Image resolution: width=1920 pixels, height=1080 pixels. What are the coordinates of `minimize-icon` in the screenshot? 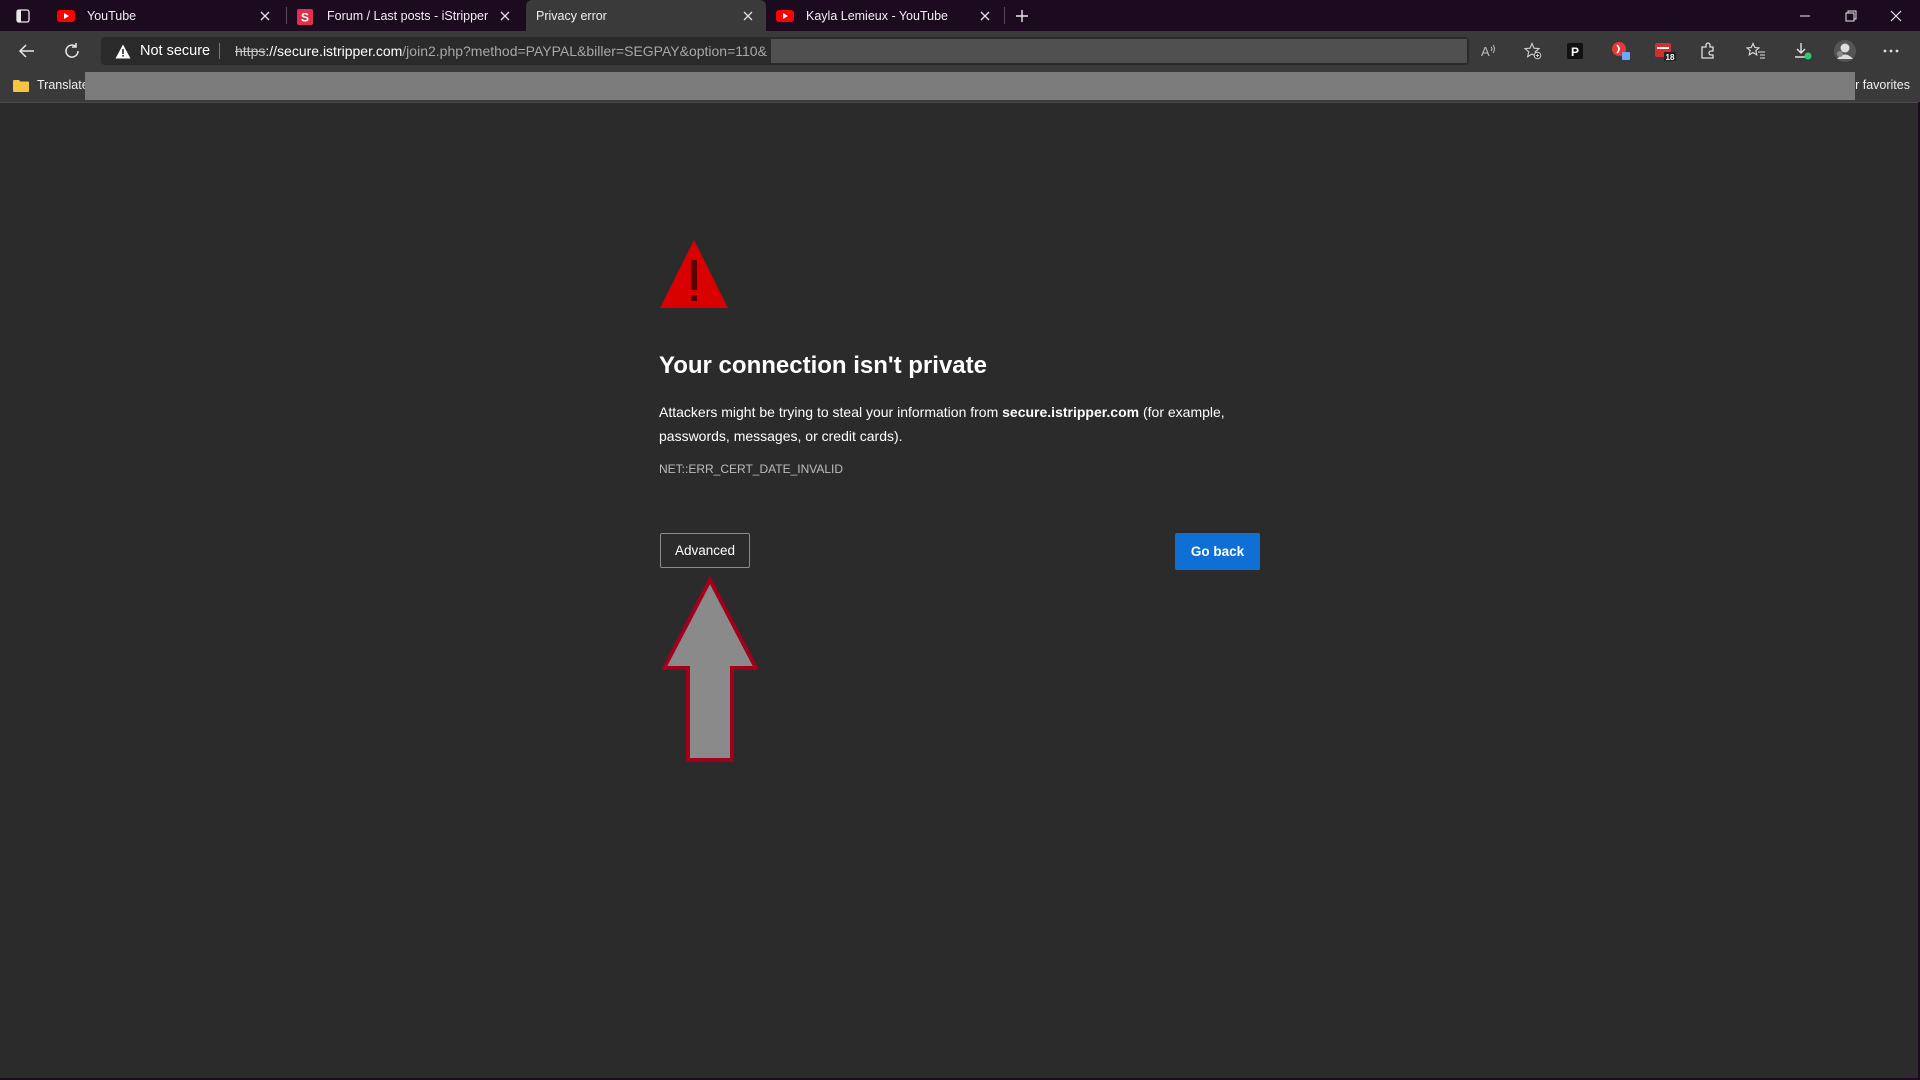 It's located at (1805, 16).